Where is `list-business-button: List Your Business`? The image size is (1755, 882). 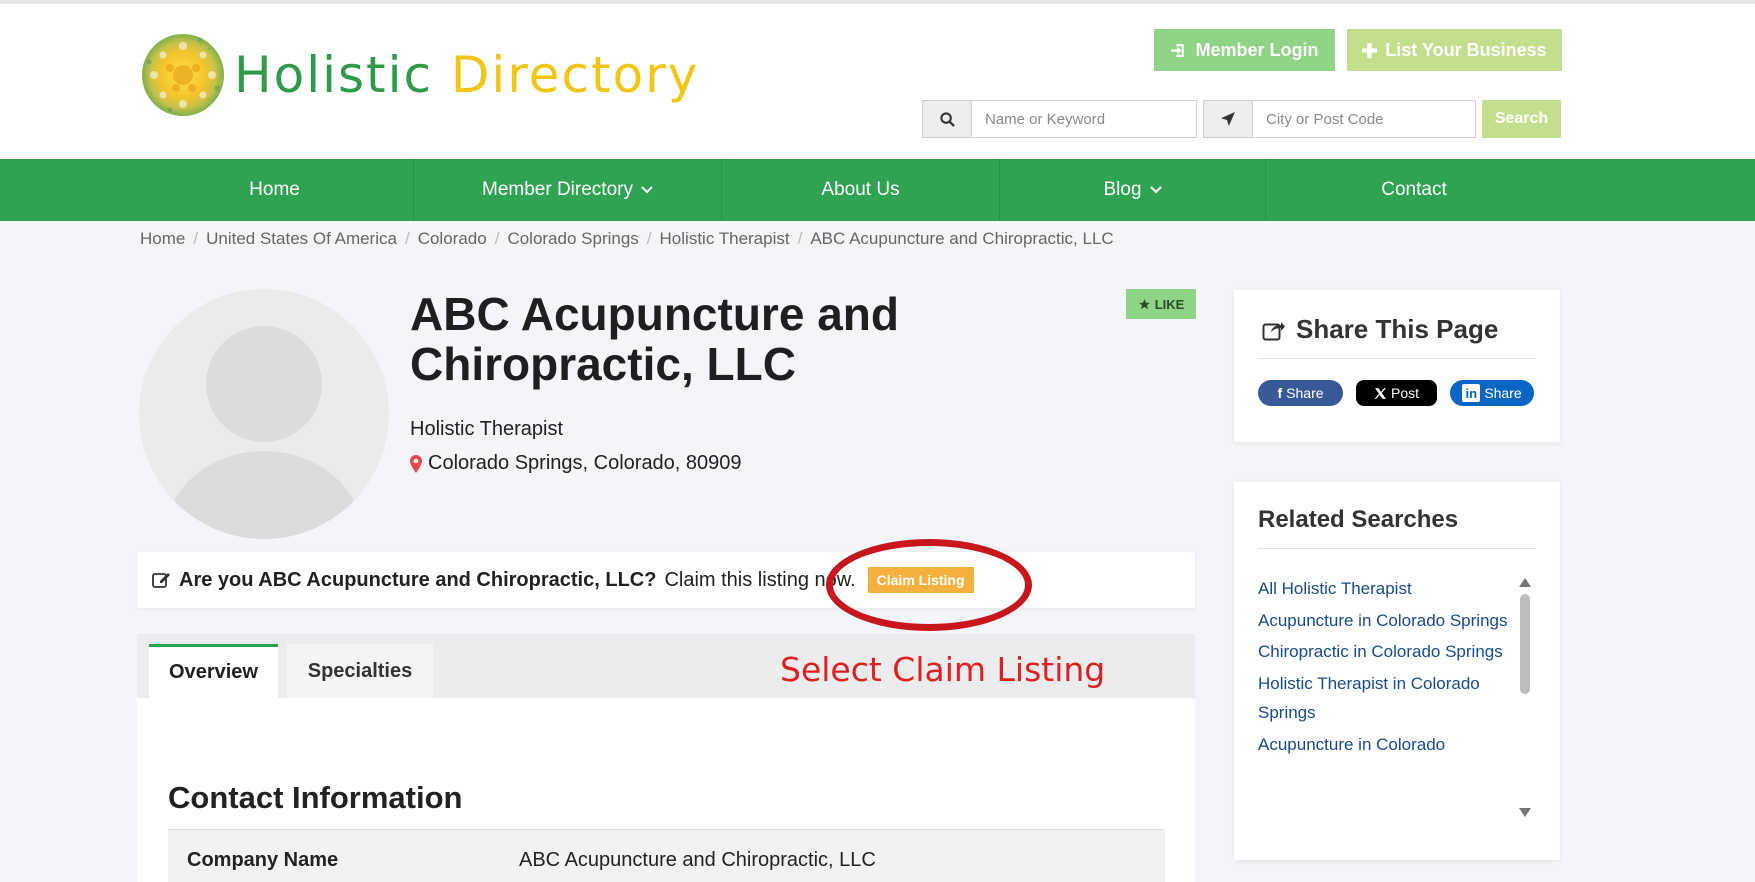
list-business-button: List Your Business is located at coordinates (1454, 50).